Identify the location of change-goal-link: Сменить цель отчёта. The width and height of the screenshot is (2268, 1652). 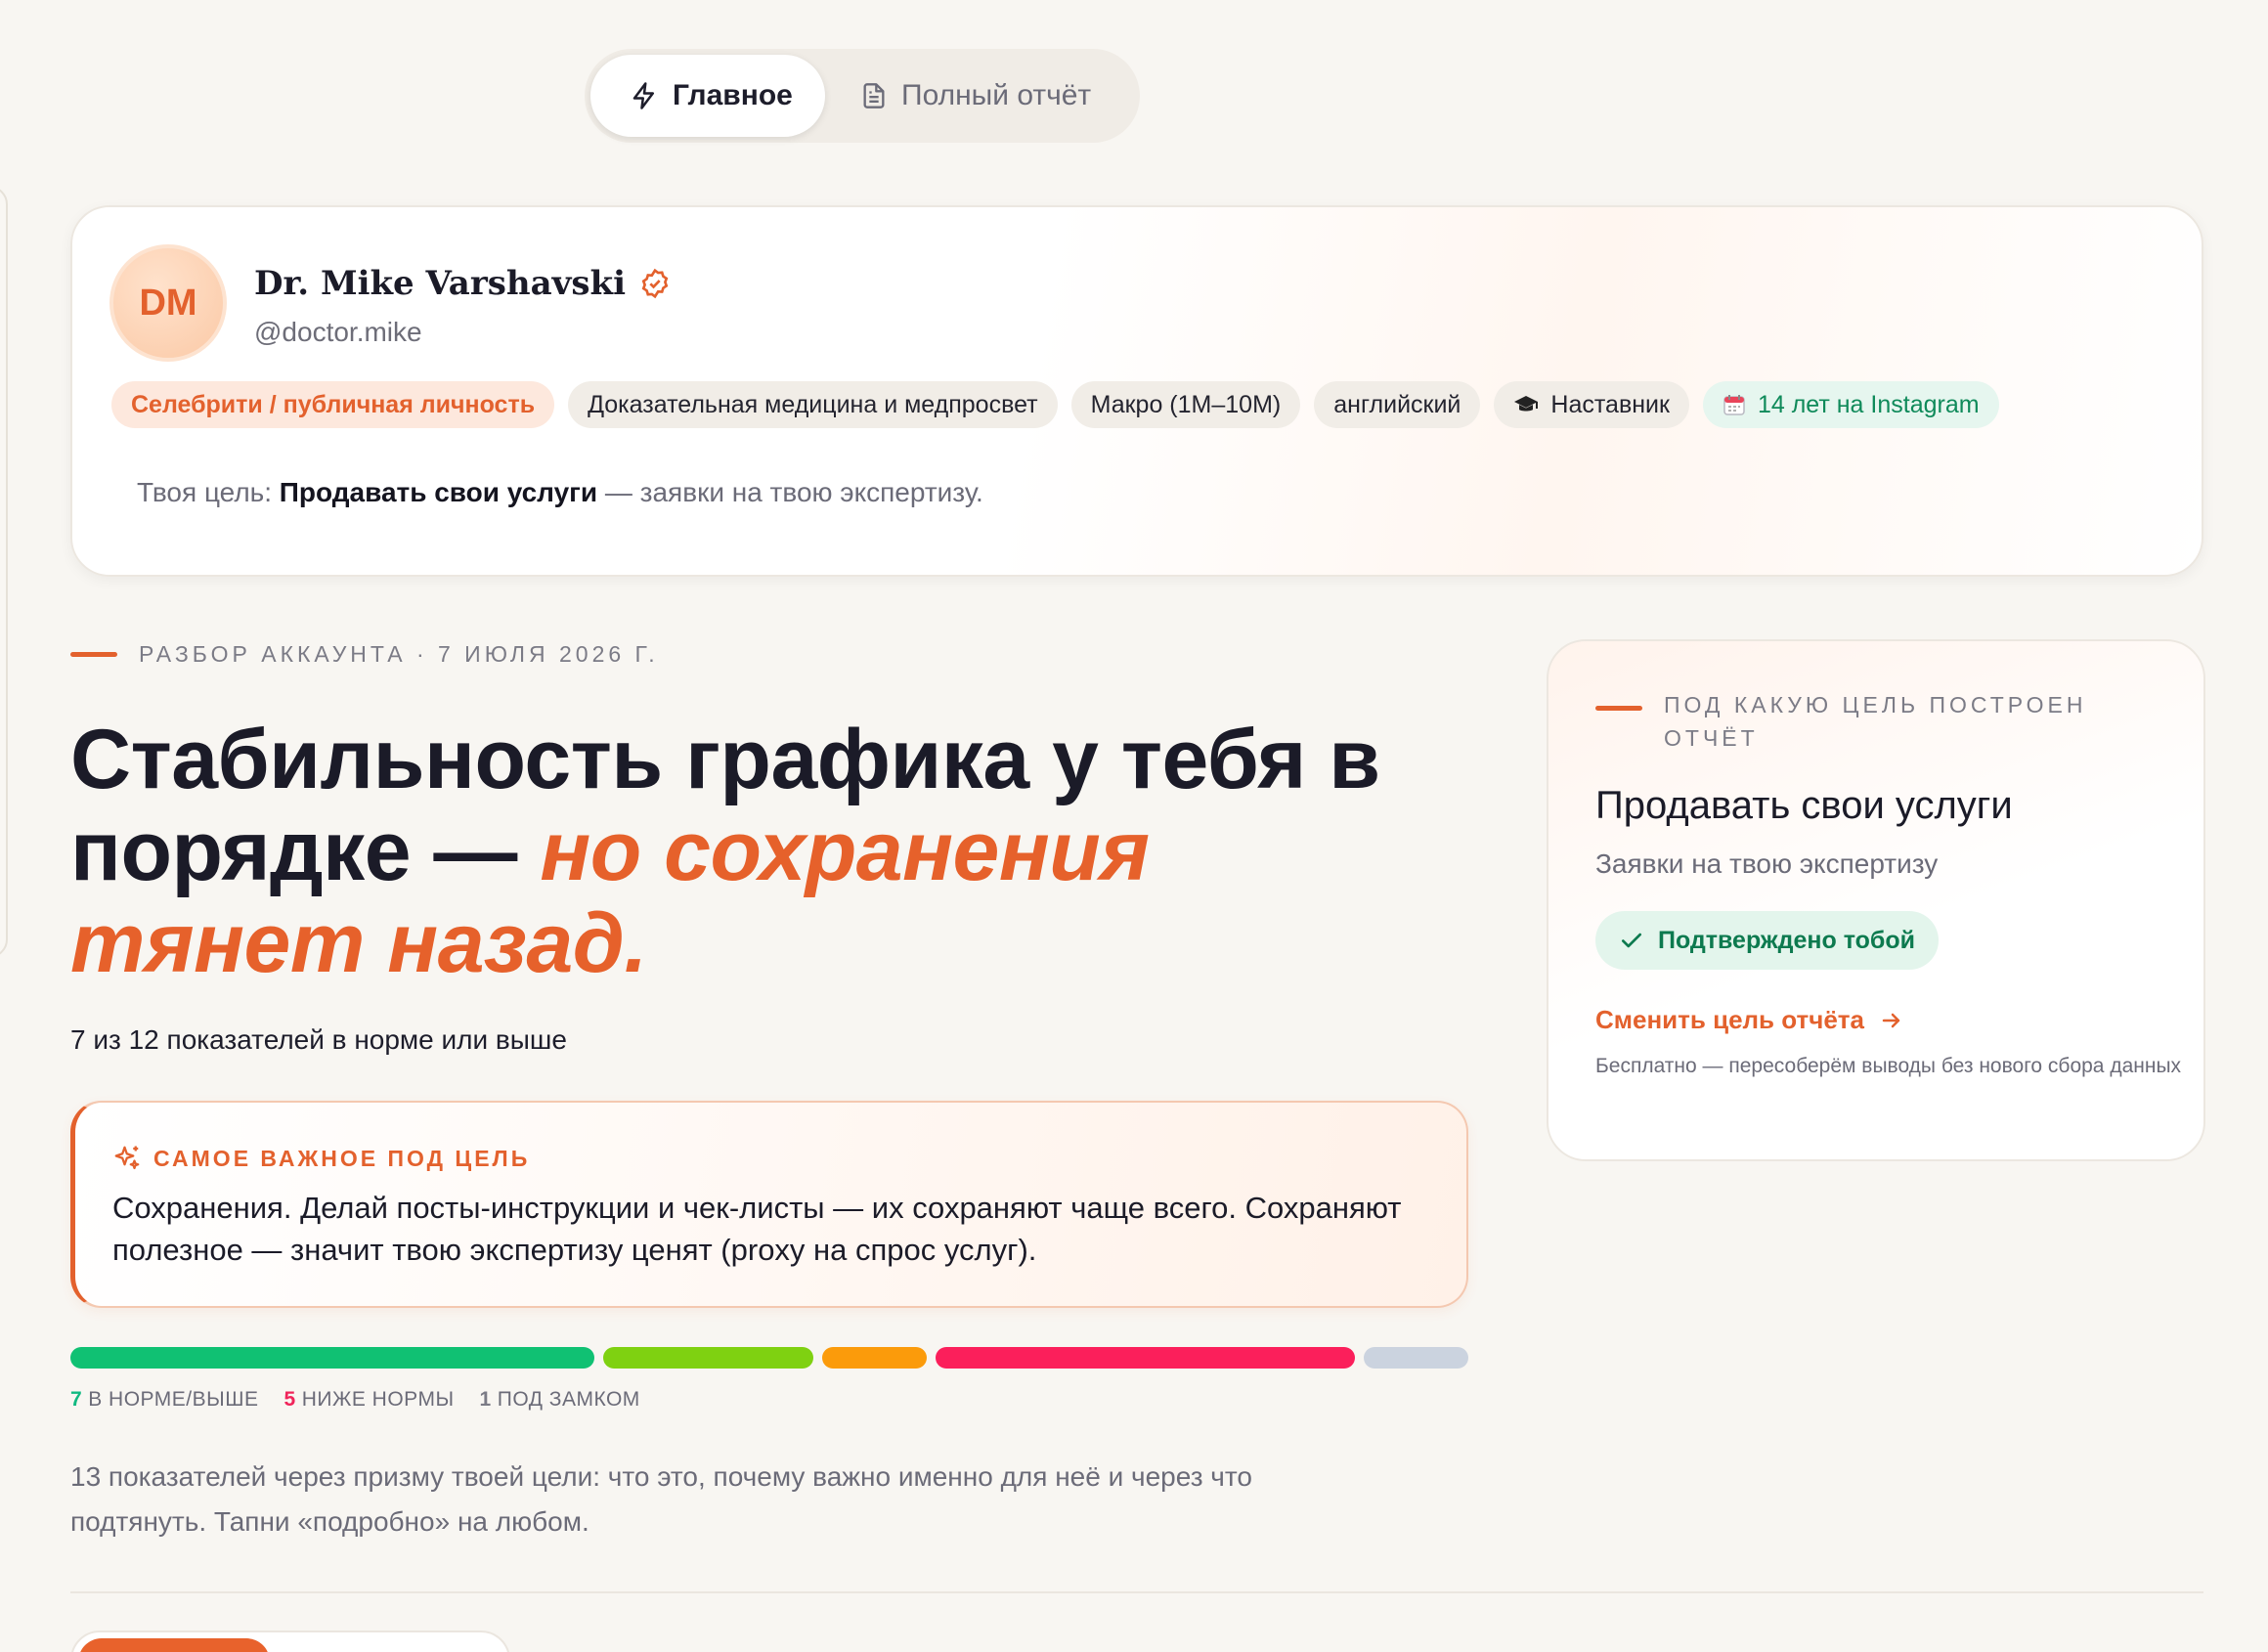
(1749, 1020).